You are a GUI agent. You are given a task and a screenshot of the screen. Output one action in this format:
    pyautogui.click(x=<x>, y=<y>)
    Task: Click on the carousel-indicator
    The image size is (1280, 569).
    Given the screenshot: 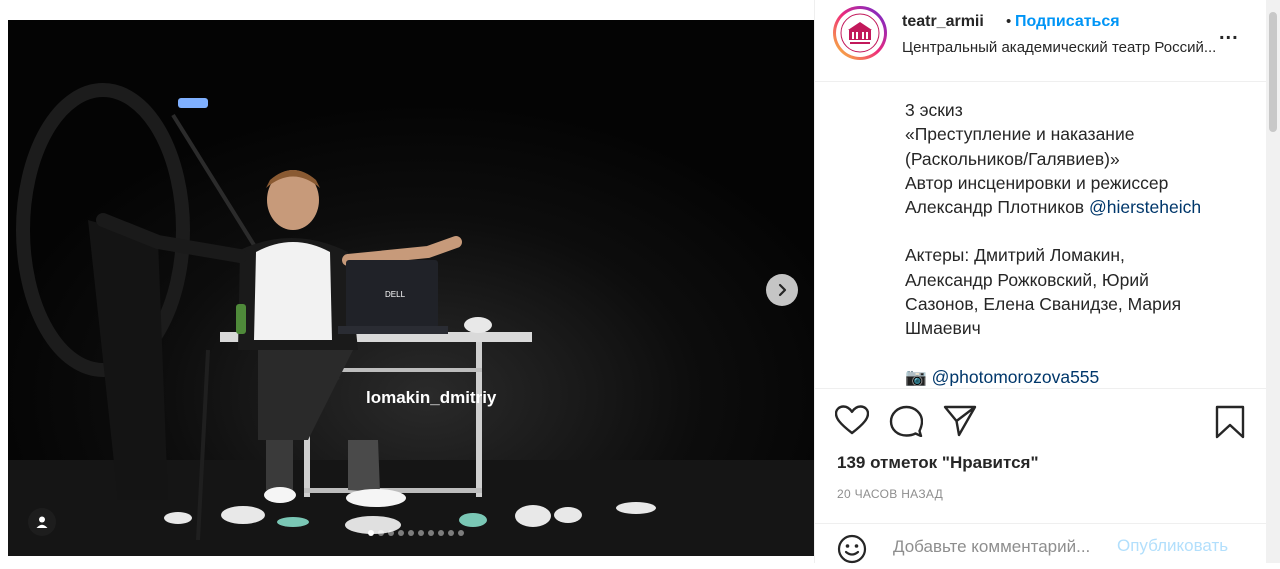 What is the action you would take?
    pyautogui.click(x=416, y=533)
    